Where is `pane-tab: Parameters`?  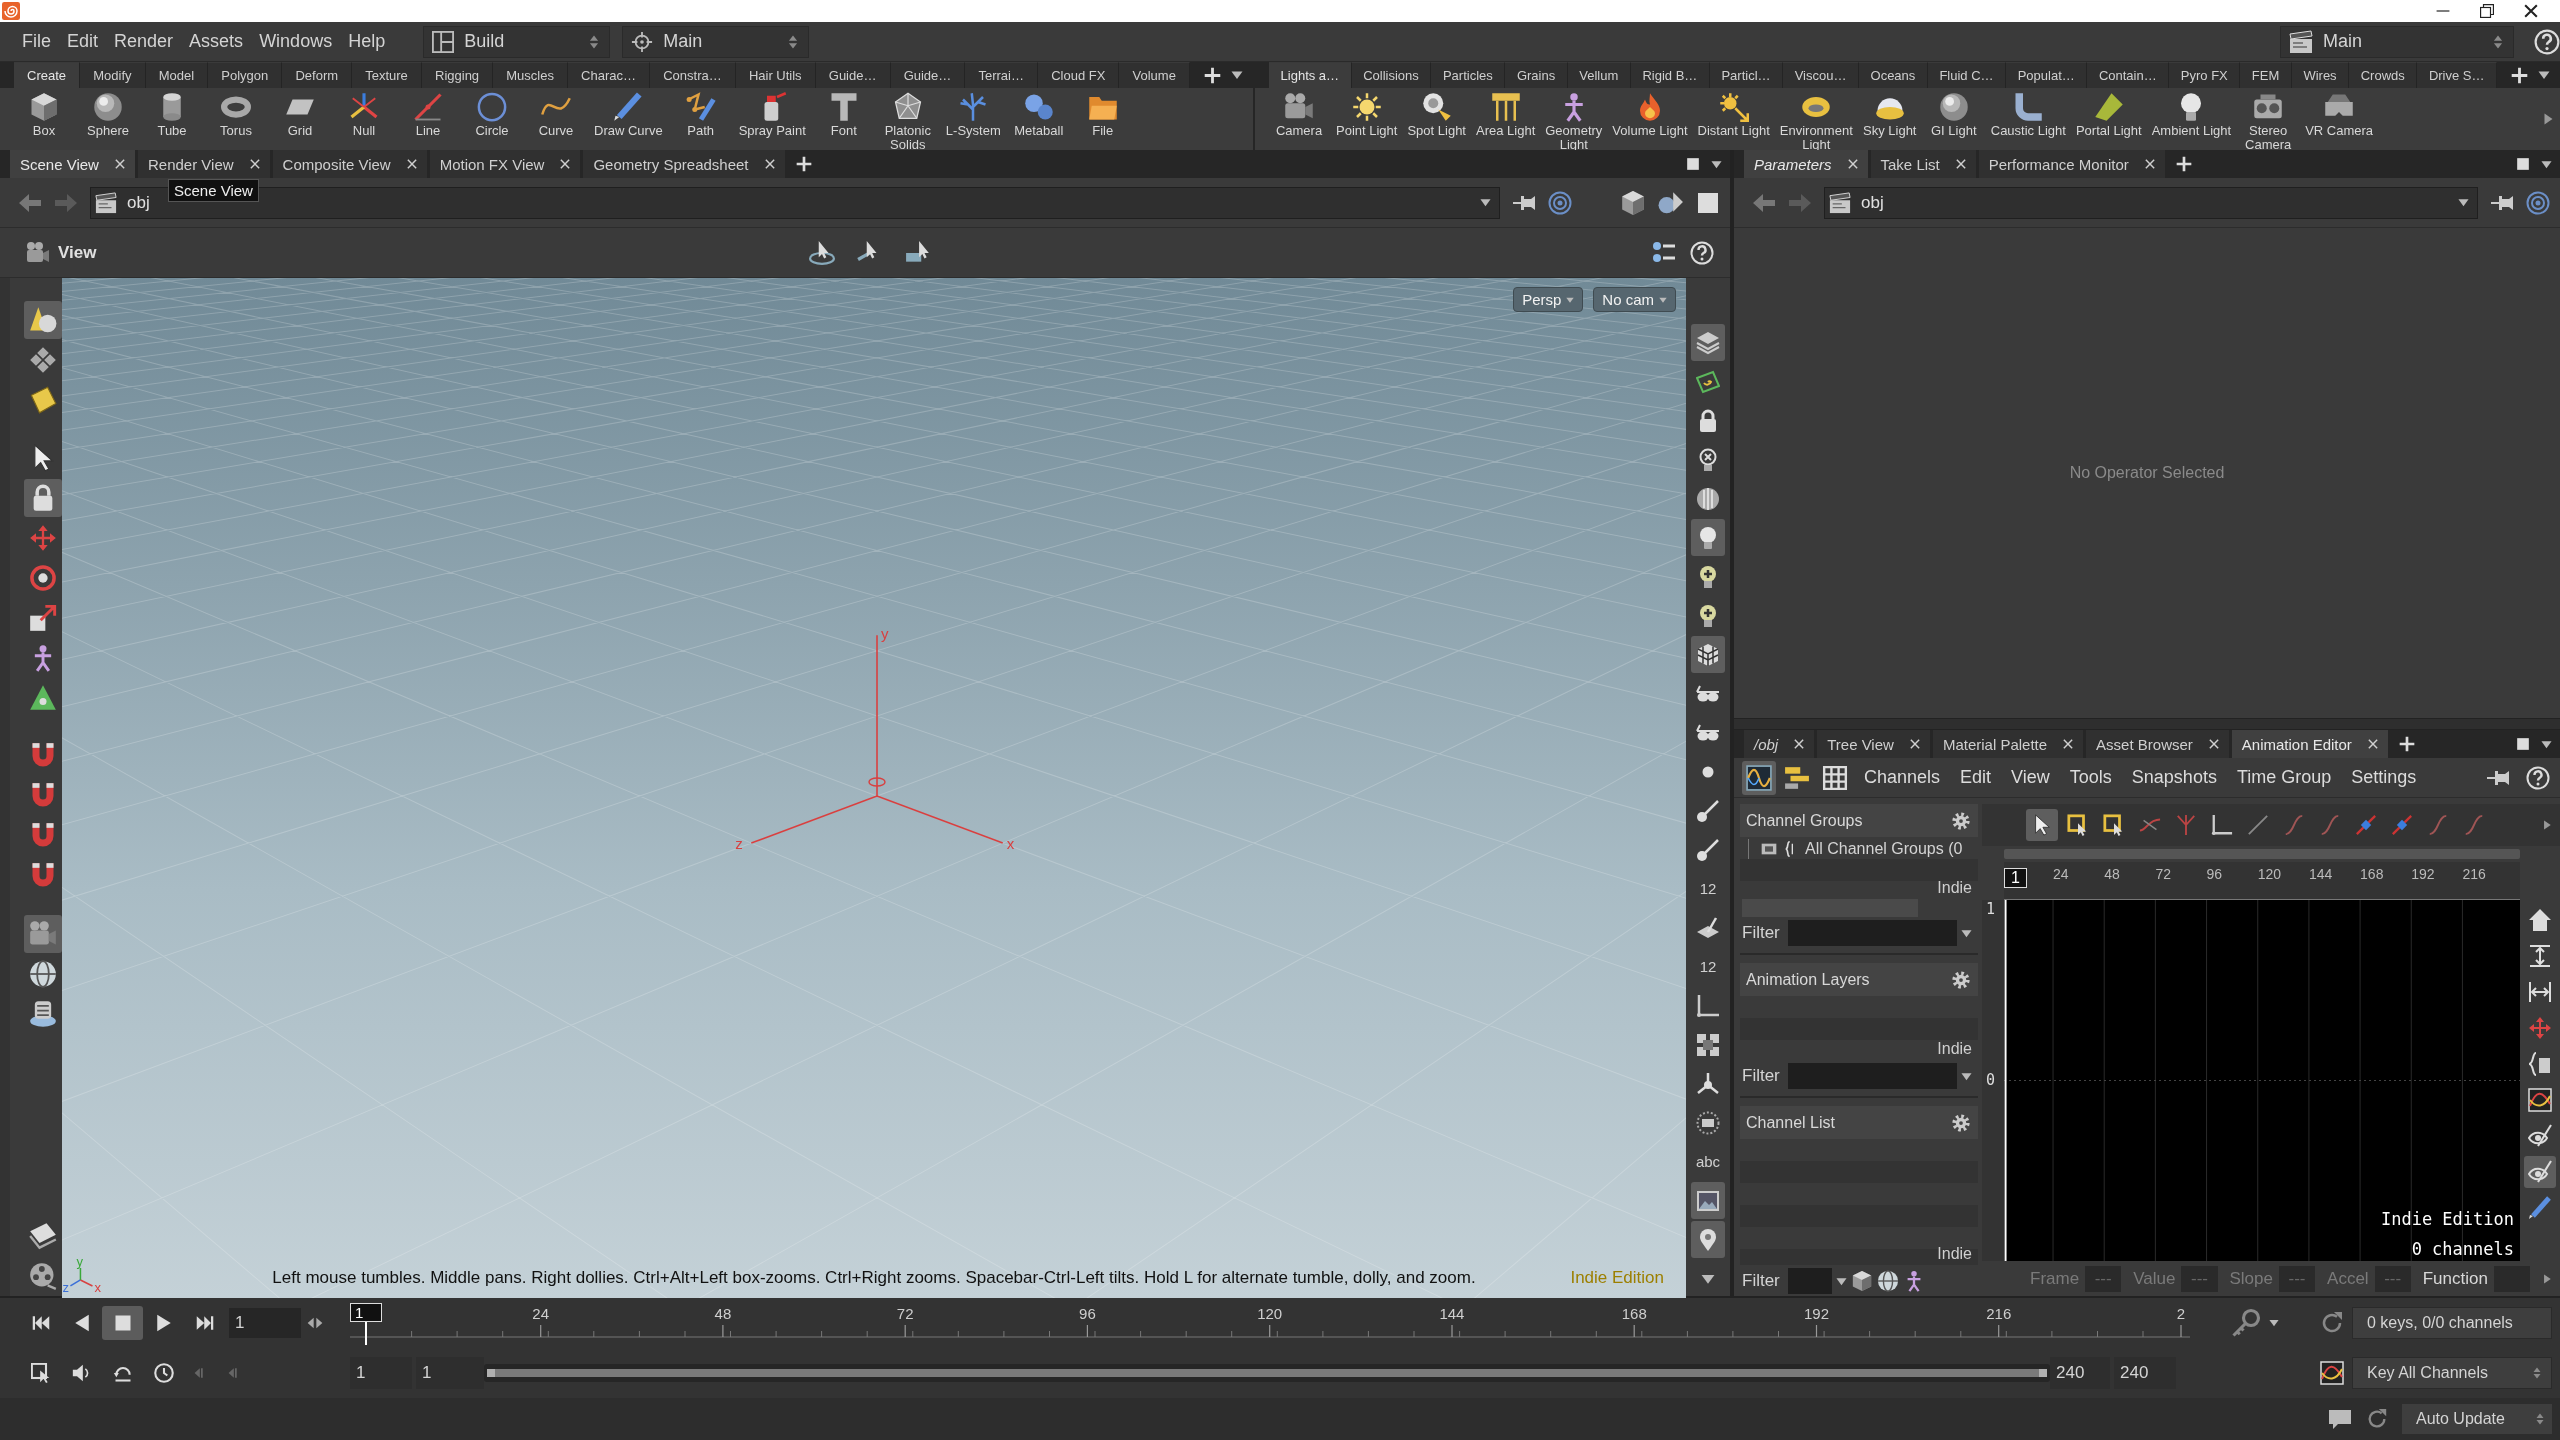 pane-tab: Parameters is located at coordinates (1806, 164).